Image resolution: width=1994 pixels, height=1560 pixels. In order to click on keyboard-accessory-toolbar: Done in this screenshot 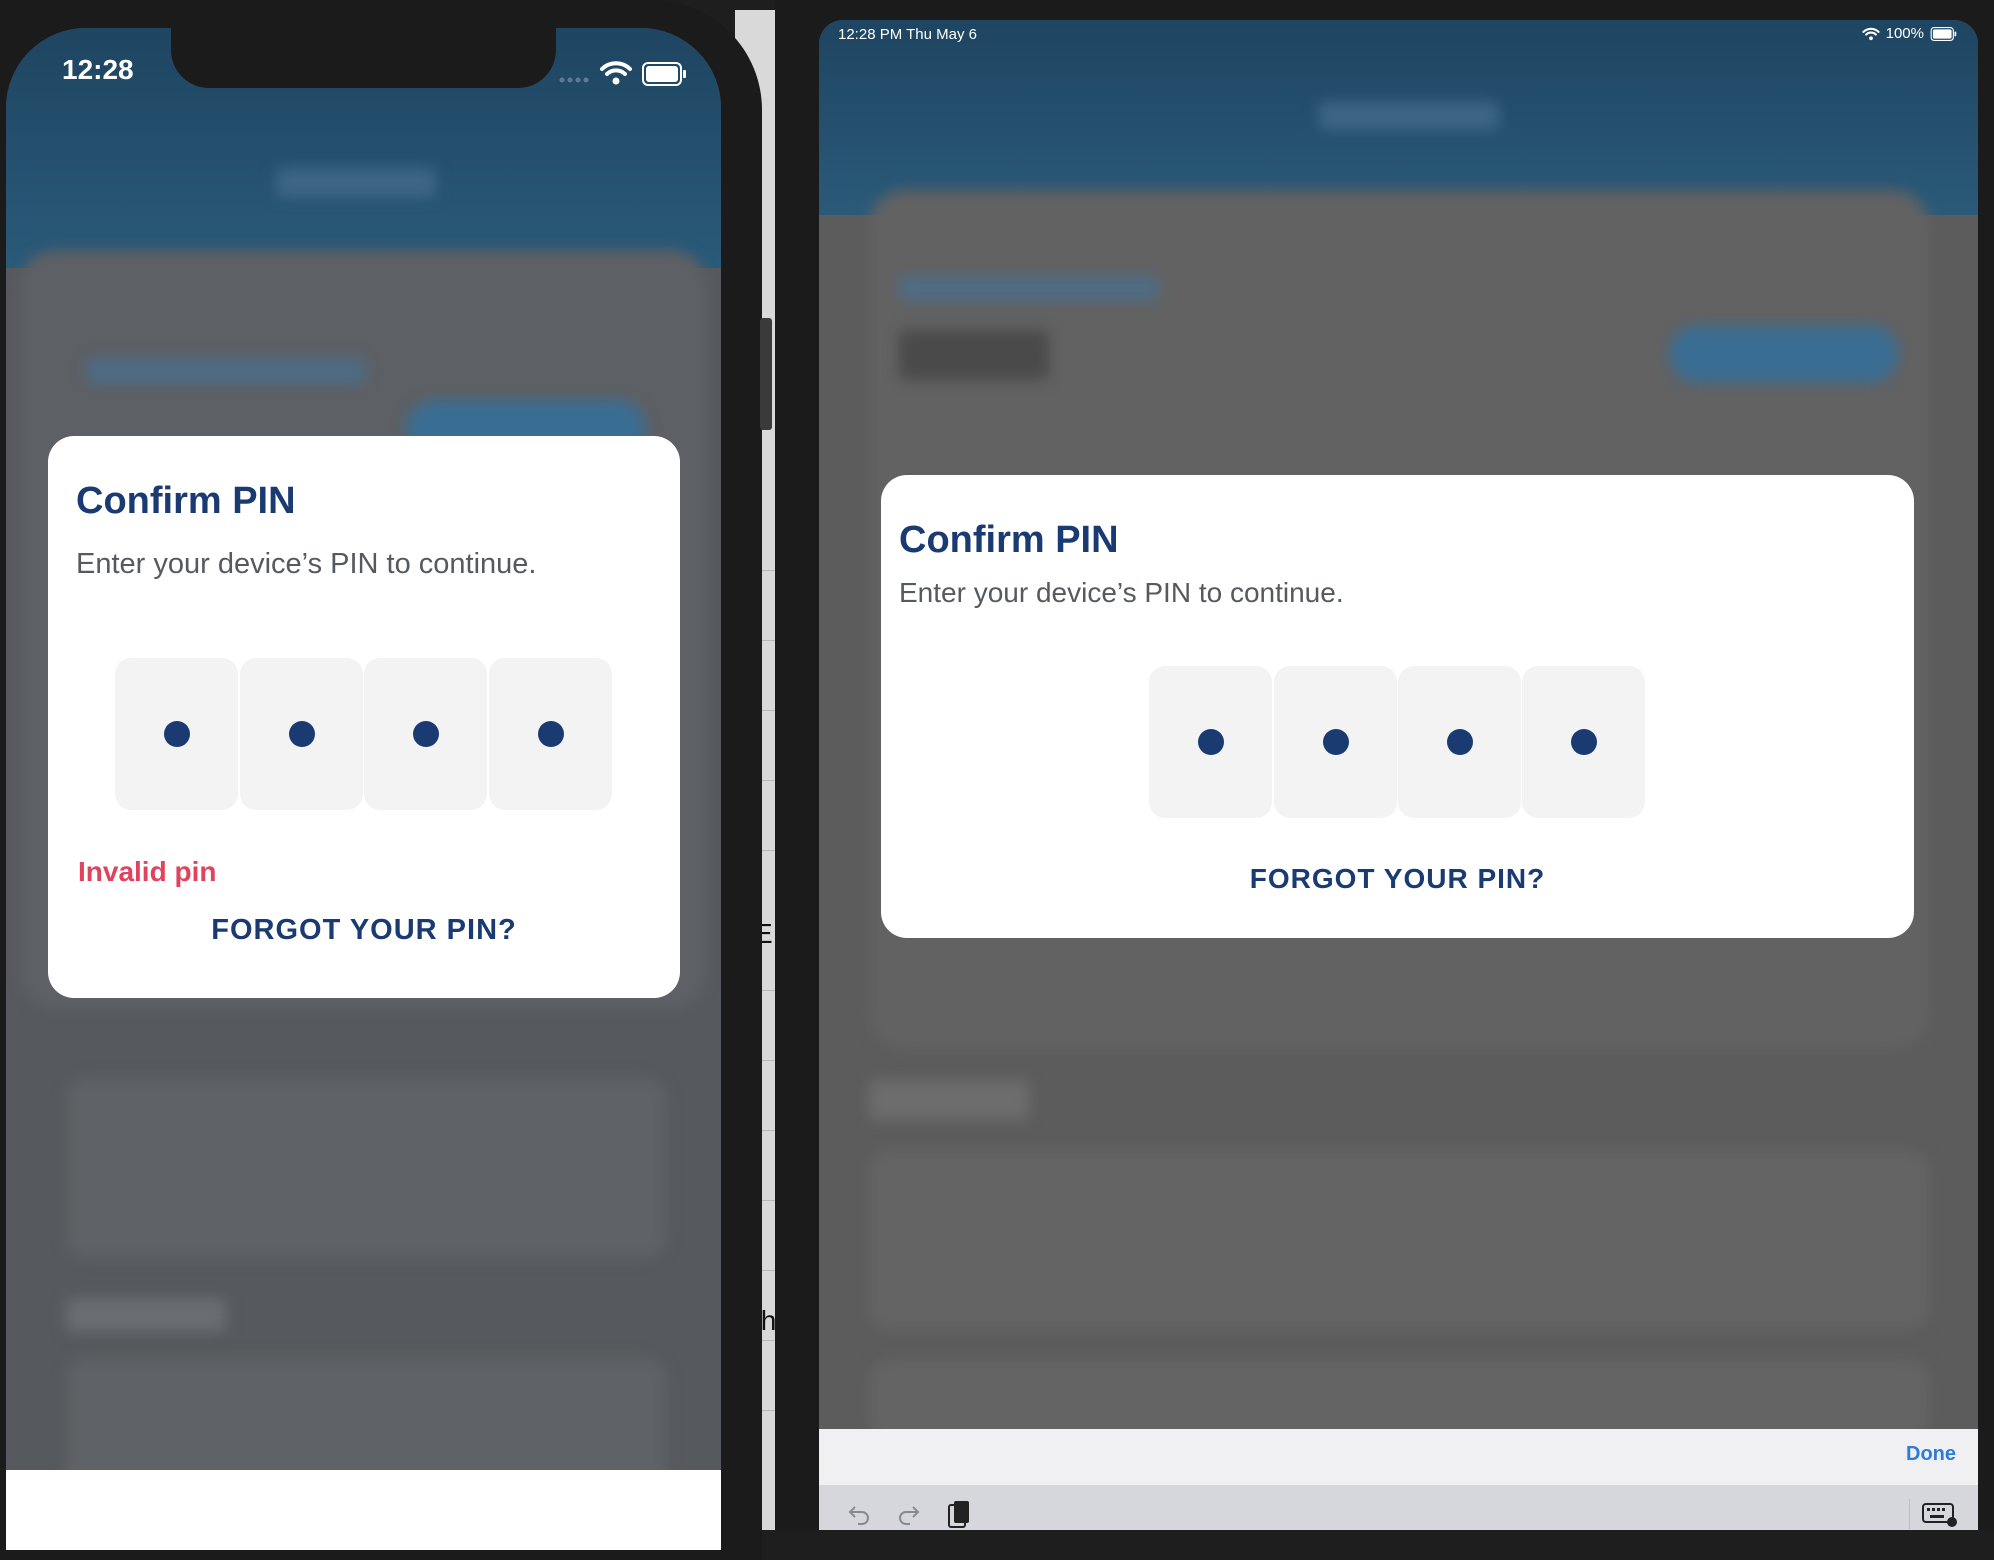, I will do `click(1398, 1457)`.